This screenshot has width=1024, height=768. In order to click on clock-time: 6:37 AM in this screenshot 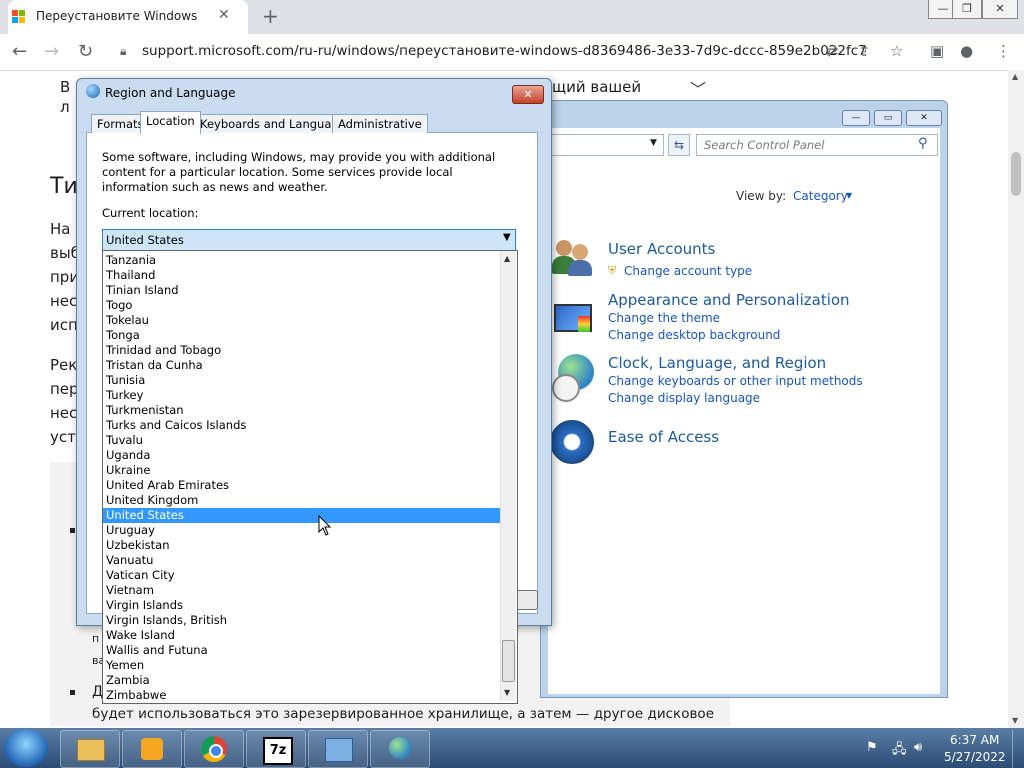, I will do `click(974, 740)`.